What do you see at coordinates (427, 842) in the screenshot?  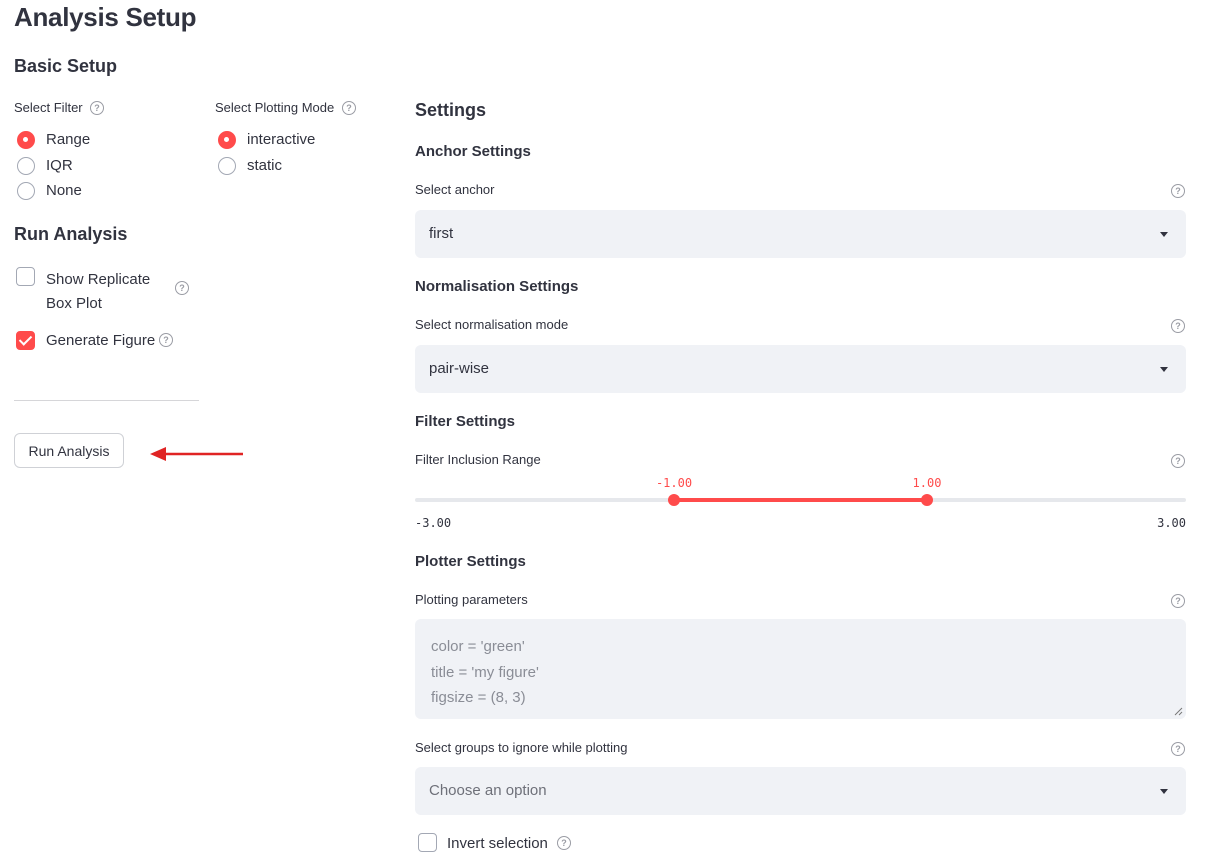 I see `invert-selection-checkbox` at bounding box center [427, 842].